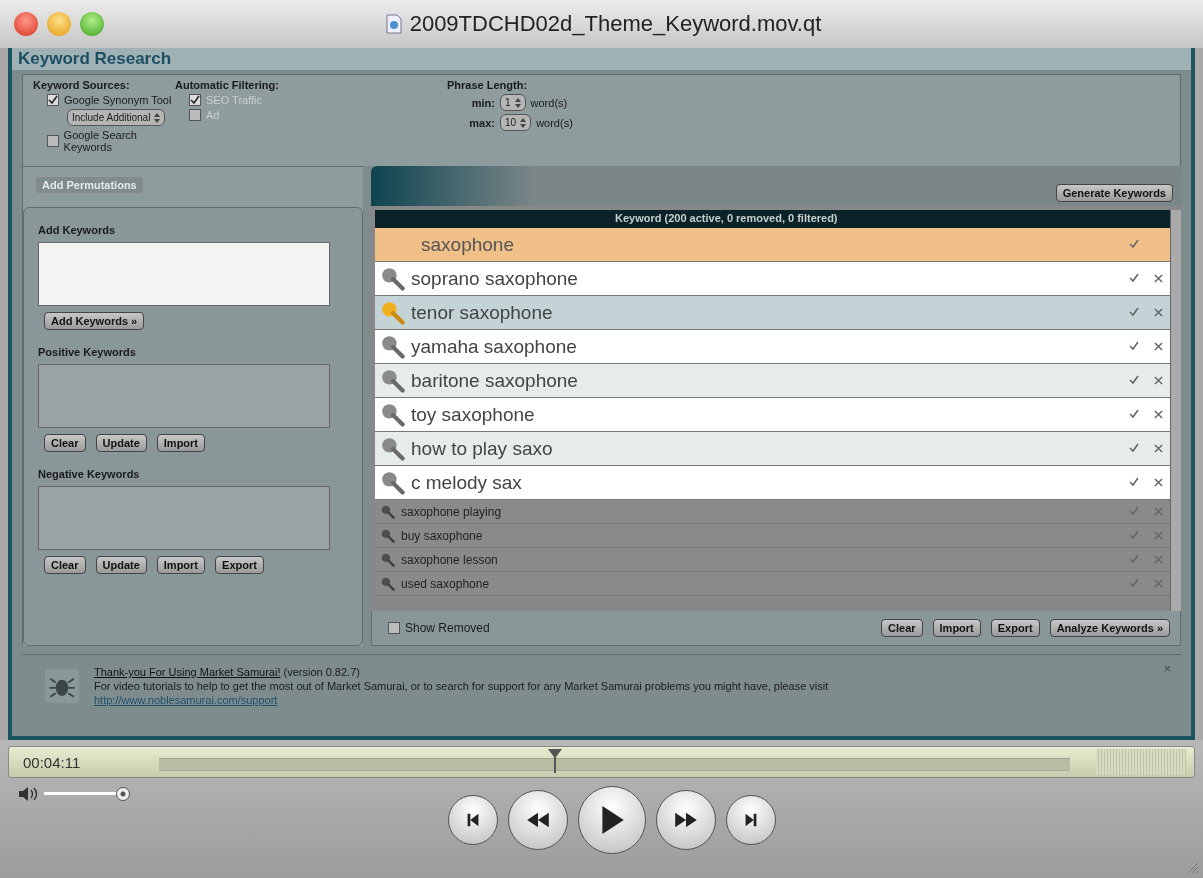 This screenshot has width=1203, height=878. What do you see at coordinates (1109, 628) in the screenshot?
I see `panel-button: Analyze Keywords »` at bounding box center [1109, 628].